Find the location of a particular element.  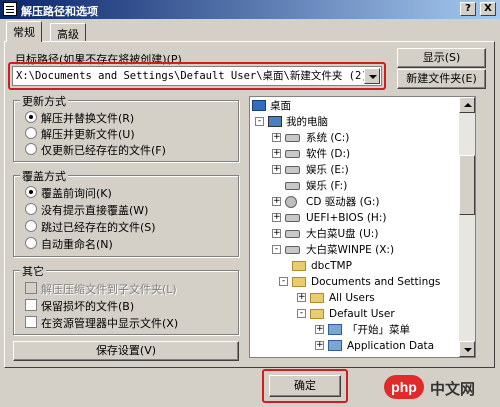

save-settings-button: 保存设置(V) is located at coordinates (126, 351).